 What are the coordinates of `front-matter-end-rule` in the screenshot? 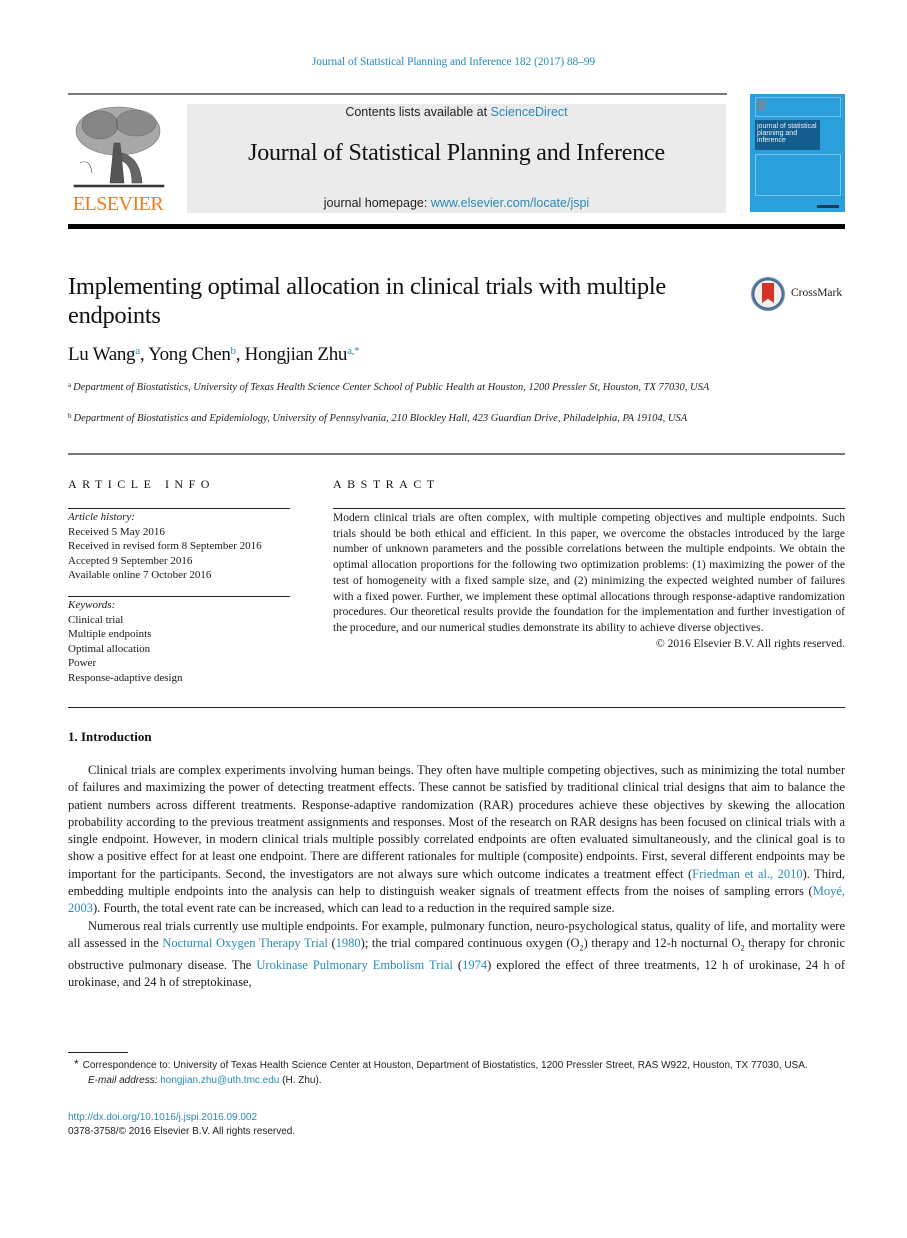 It's located at (456, 707).